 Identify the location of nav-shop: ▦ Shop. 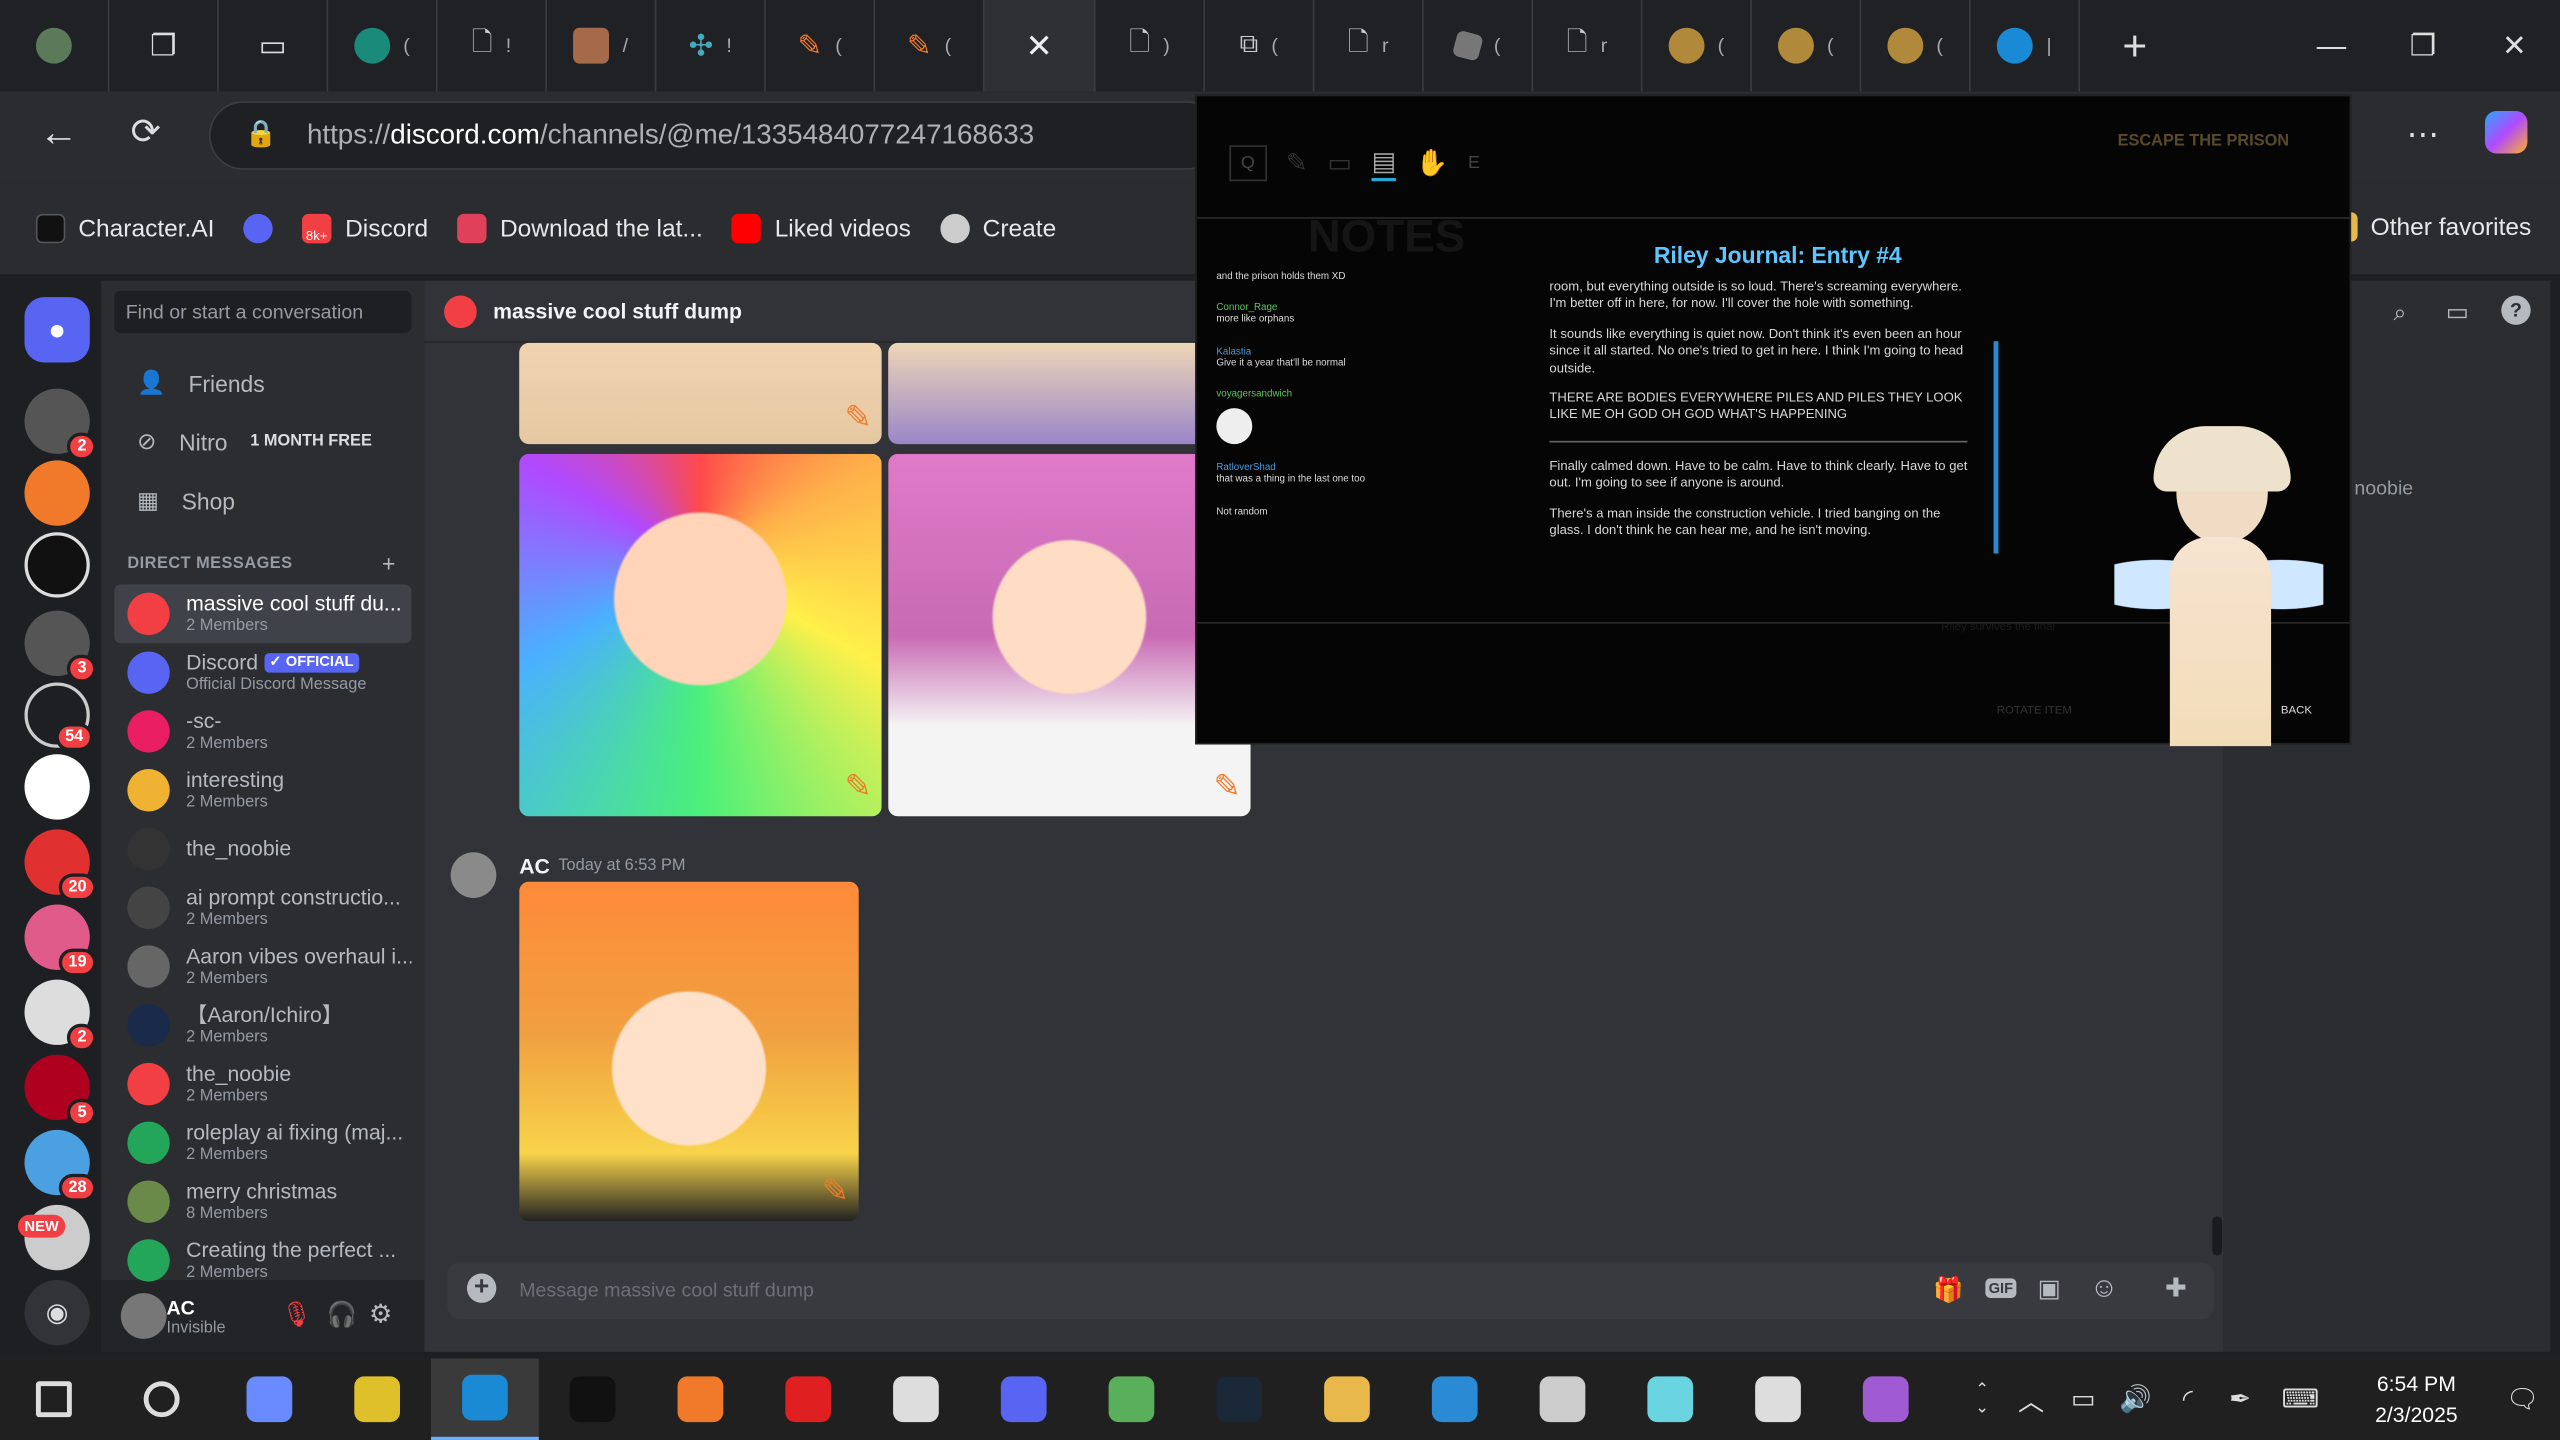
(186, 501).